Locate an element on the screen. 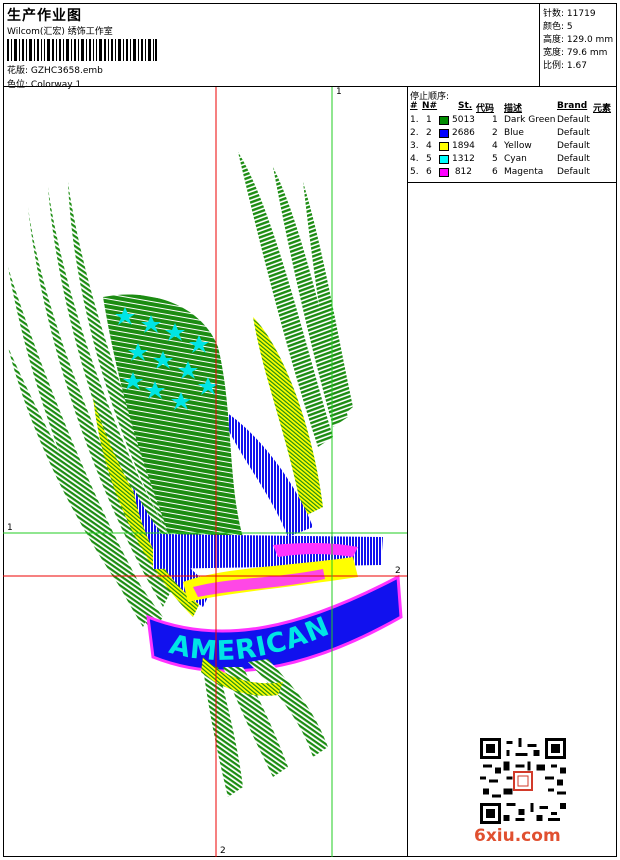  stop-sequence-row: 1. 1 5013 1 Dark Green Default is located at coordinates (512, 121).